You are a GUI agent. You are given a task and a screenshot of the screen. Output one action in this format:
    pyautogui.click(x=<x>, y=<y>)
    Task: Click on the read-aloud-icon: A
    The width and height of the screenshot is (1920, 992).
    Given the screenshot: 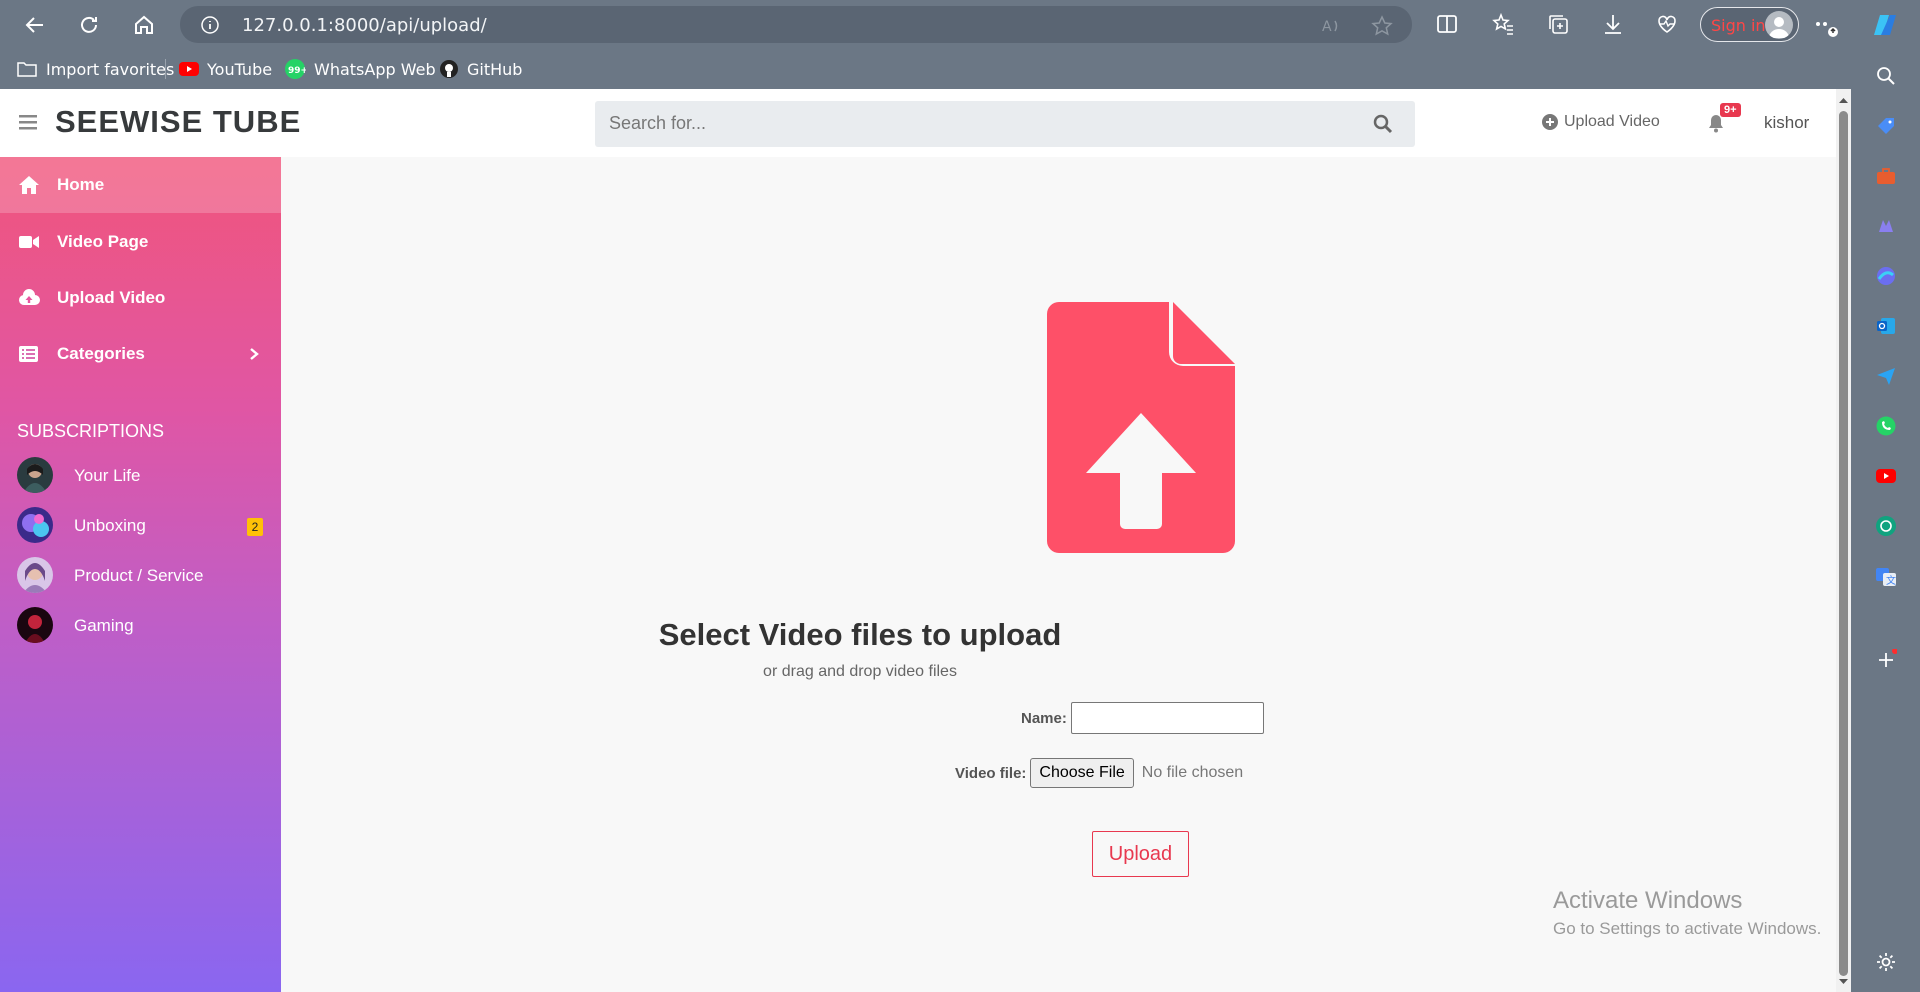 What is the action you would take?
    pyautogui.click(x=1331, y=26)
    